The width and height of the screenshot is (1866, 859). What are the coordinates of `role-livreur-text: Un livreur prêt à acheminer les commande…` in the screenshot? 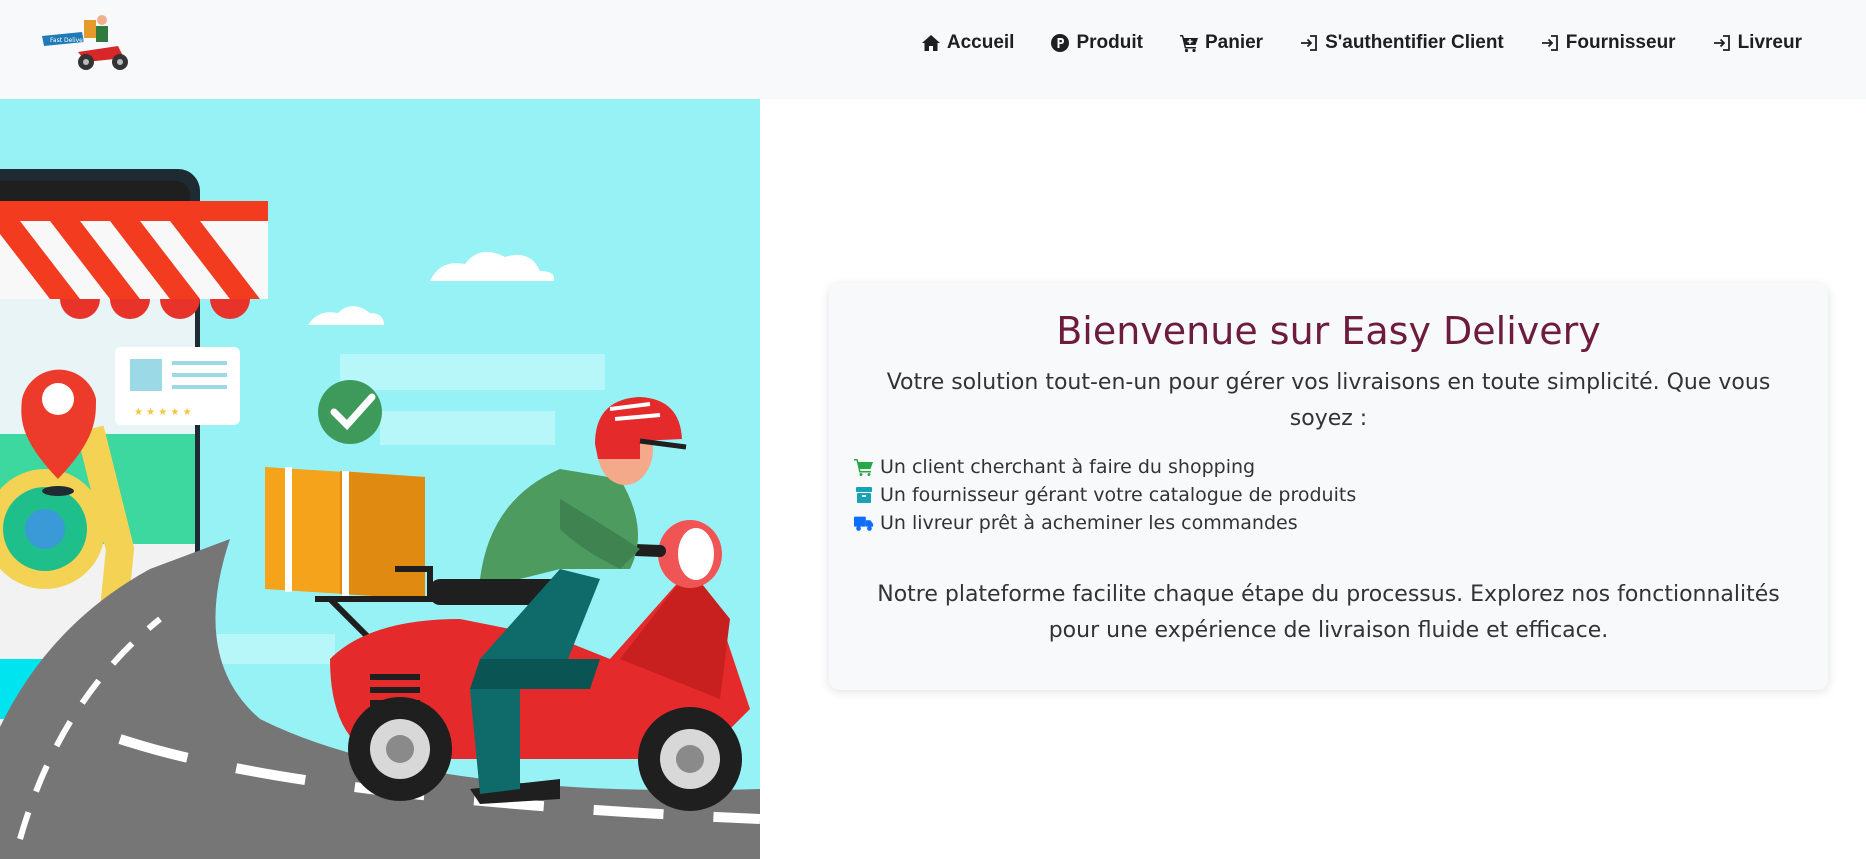 It's located at (1089, 523).